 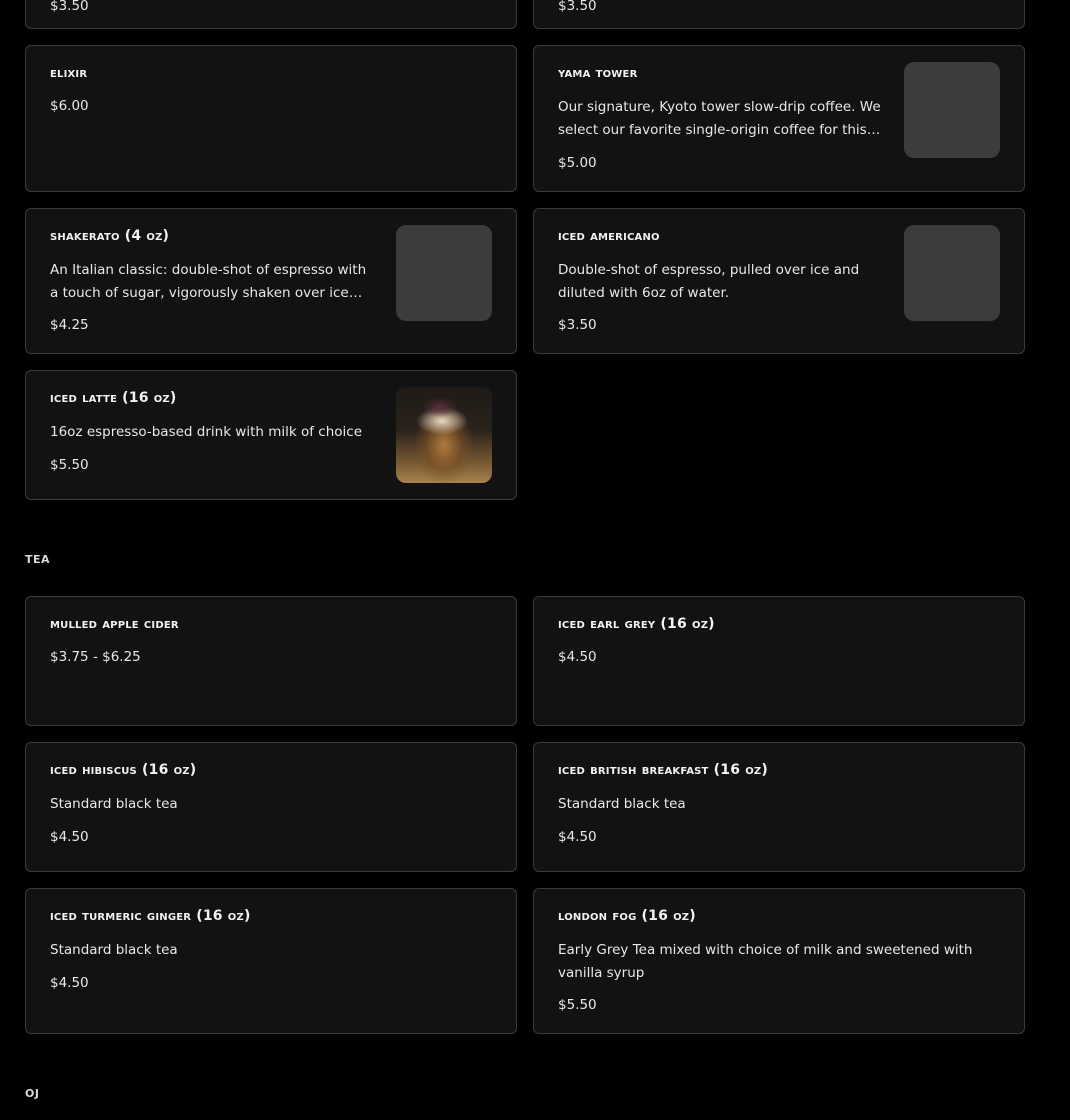 What do you see at coordinates (38, 557) in the screenshot?
I see `section-title-tea: Tea` at bounding box center [38, 557].